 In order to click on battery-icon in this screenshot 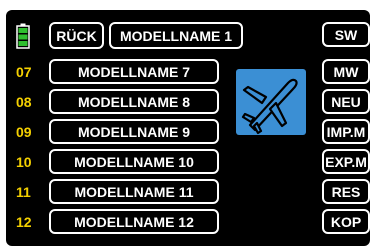, I will do `click(23, 36)`.